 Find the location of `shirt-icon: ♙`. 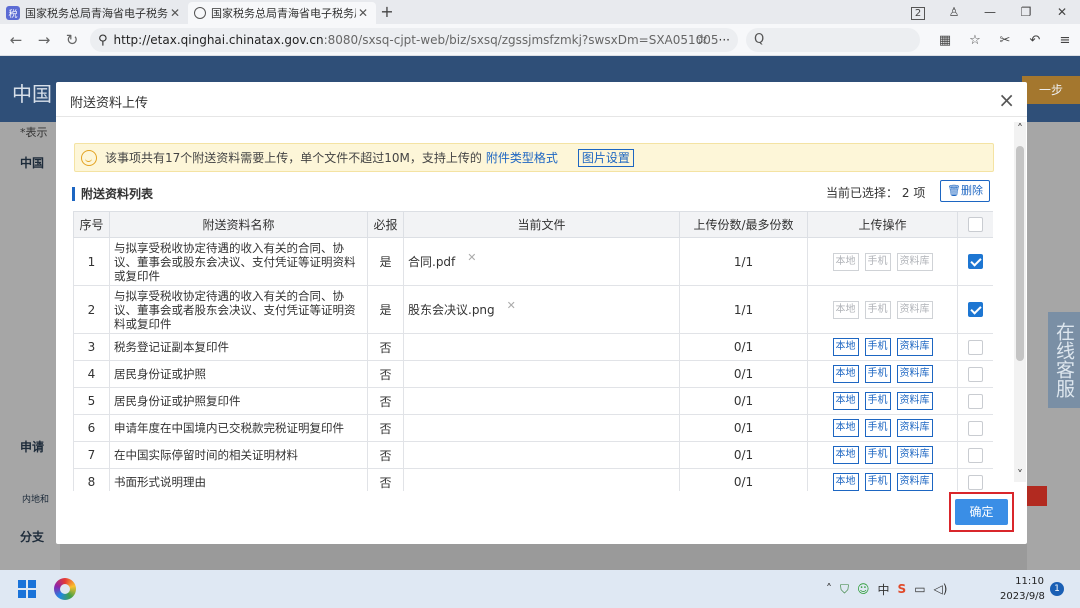

shirt-icon: ♙ is located at coordinates (954, 12).